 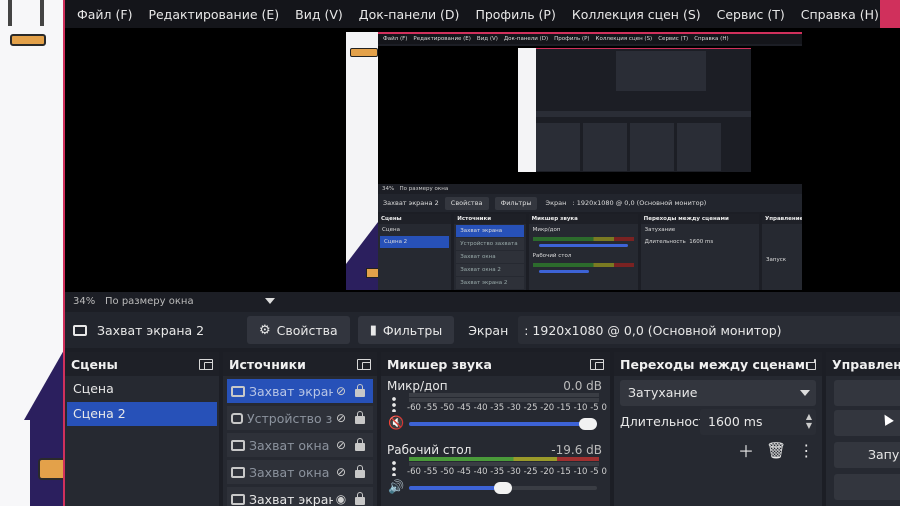 I want to click on wallpaper-shape, so click(x=15, y=463).